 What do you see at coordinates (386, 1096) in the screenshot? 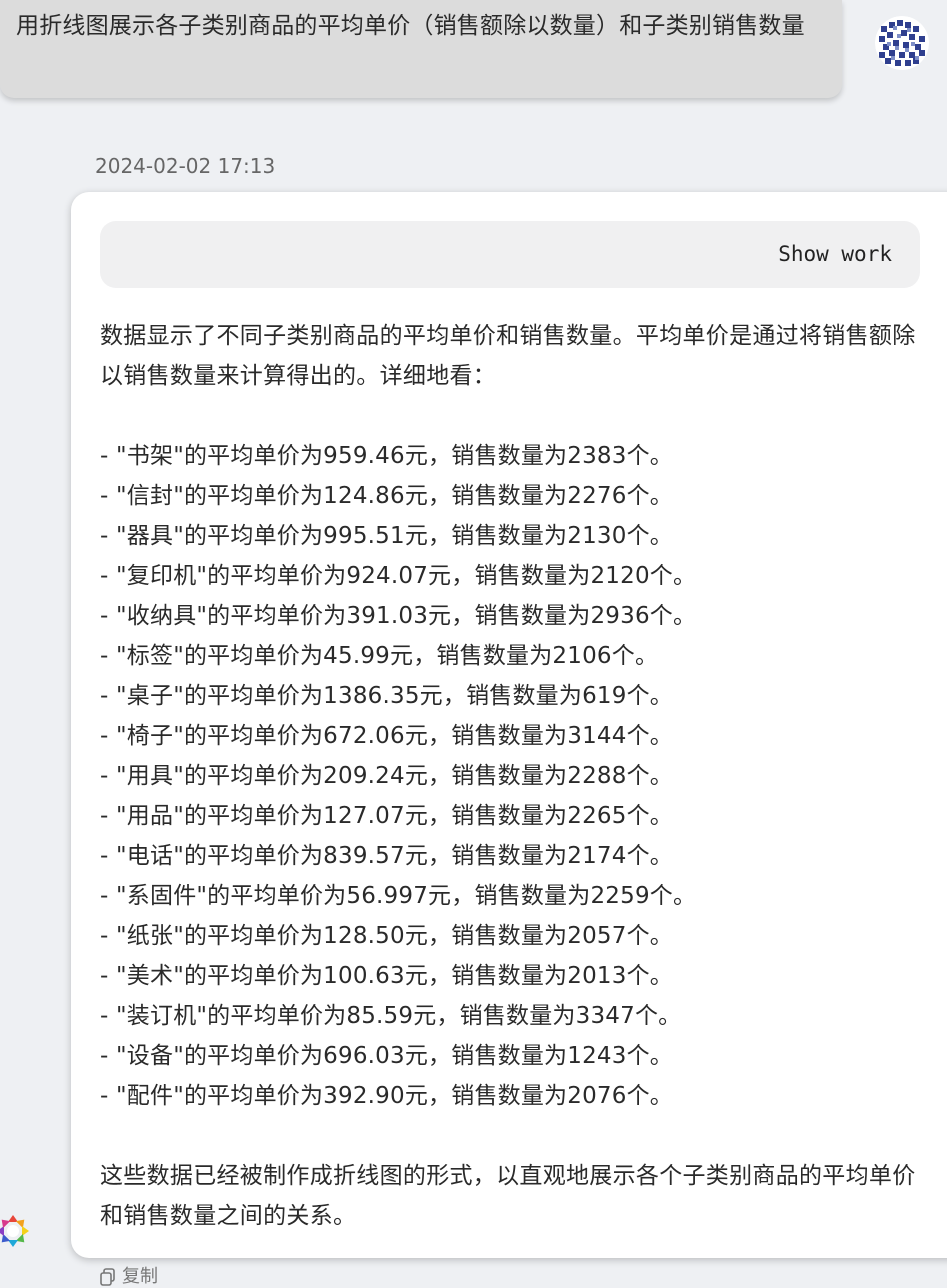
I see `list-item: - "配件"的平均单价为392.90元，销售数量为2076个。` at bounding box center [386, 1096].